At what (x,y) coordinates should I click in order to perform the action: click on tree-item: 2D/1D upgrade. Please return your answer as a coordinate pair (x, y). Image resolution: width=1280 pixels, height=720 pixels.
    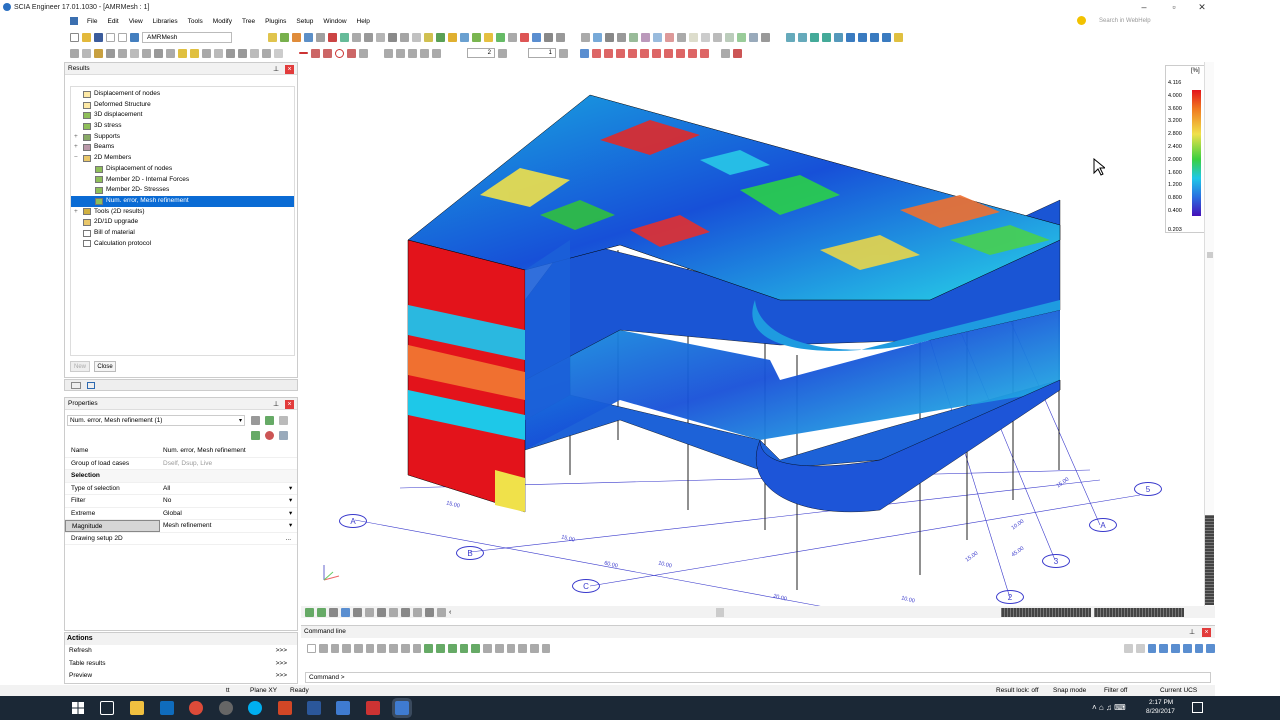
    Looking at the image, I should click on (182, 222).